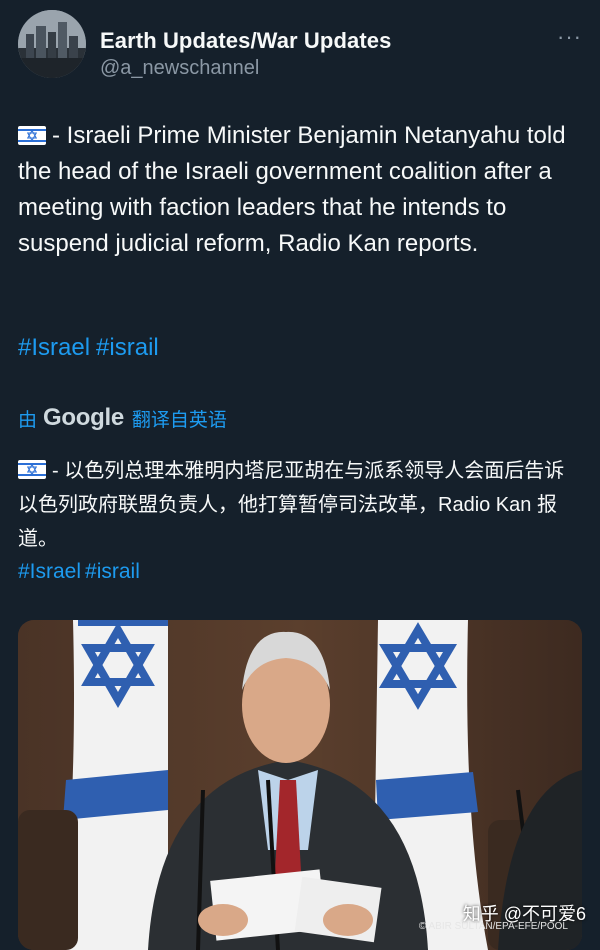  What do you see at coordinates (91, 348) in the screenshot?
I see `tweet-hashtags: #Israel #israil` at bounding box center [91, 348].